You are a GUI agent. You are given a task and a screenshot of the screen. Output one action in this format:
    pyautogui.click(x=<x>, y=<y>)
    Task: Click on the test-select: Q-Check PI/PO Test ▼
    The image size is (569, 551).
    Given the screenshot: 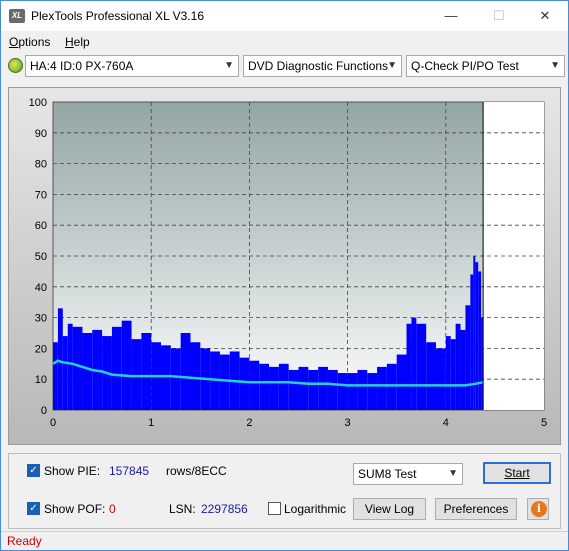 What is the action you would take?
    pyautogui.click(x=485, y=66)
    